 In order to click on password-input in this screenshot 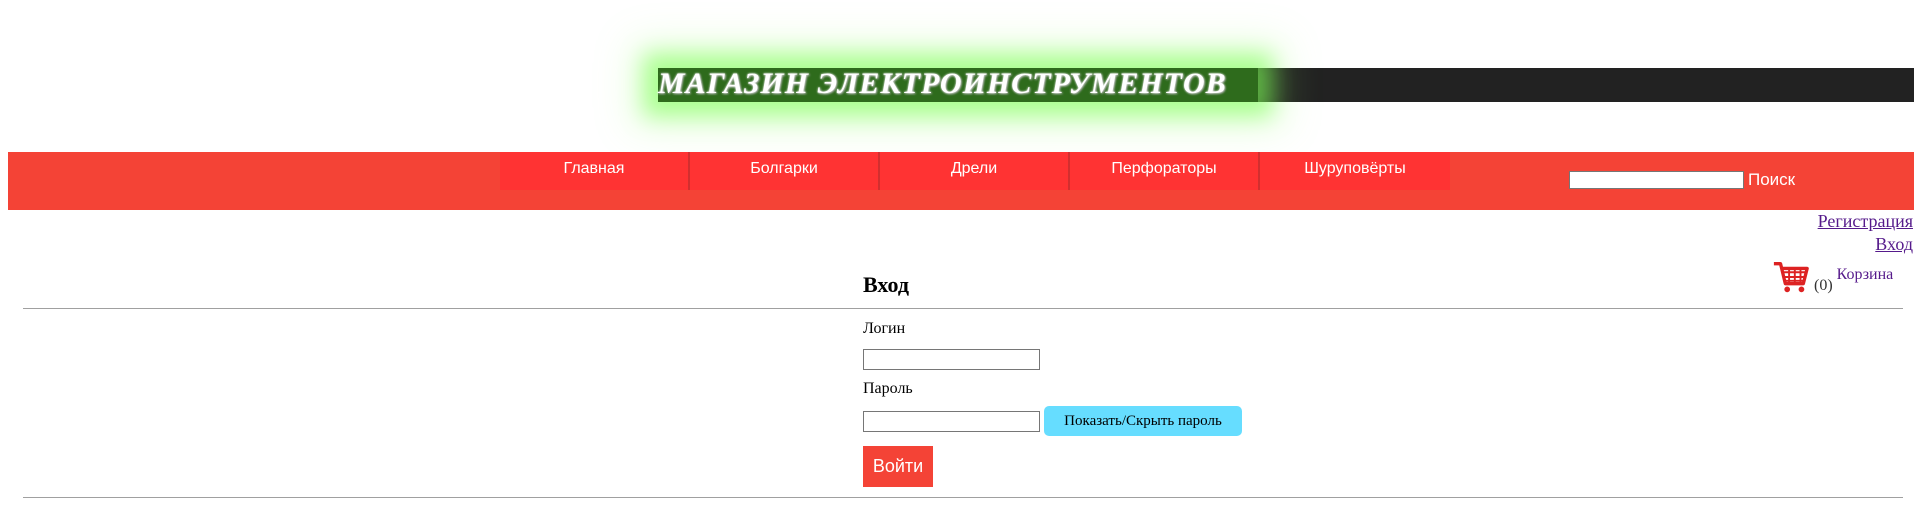, I will do `click(951, 421)`.